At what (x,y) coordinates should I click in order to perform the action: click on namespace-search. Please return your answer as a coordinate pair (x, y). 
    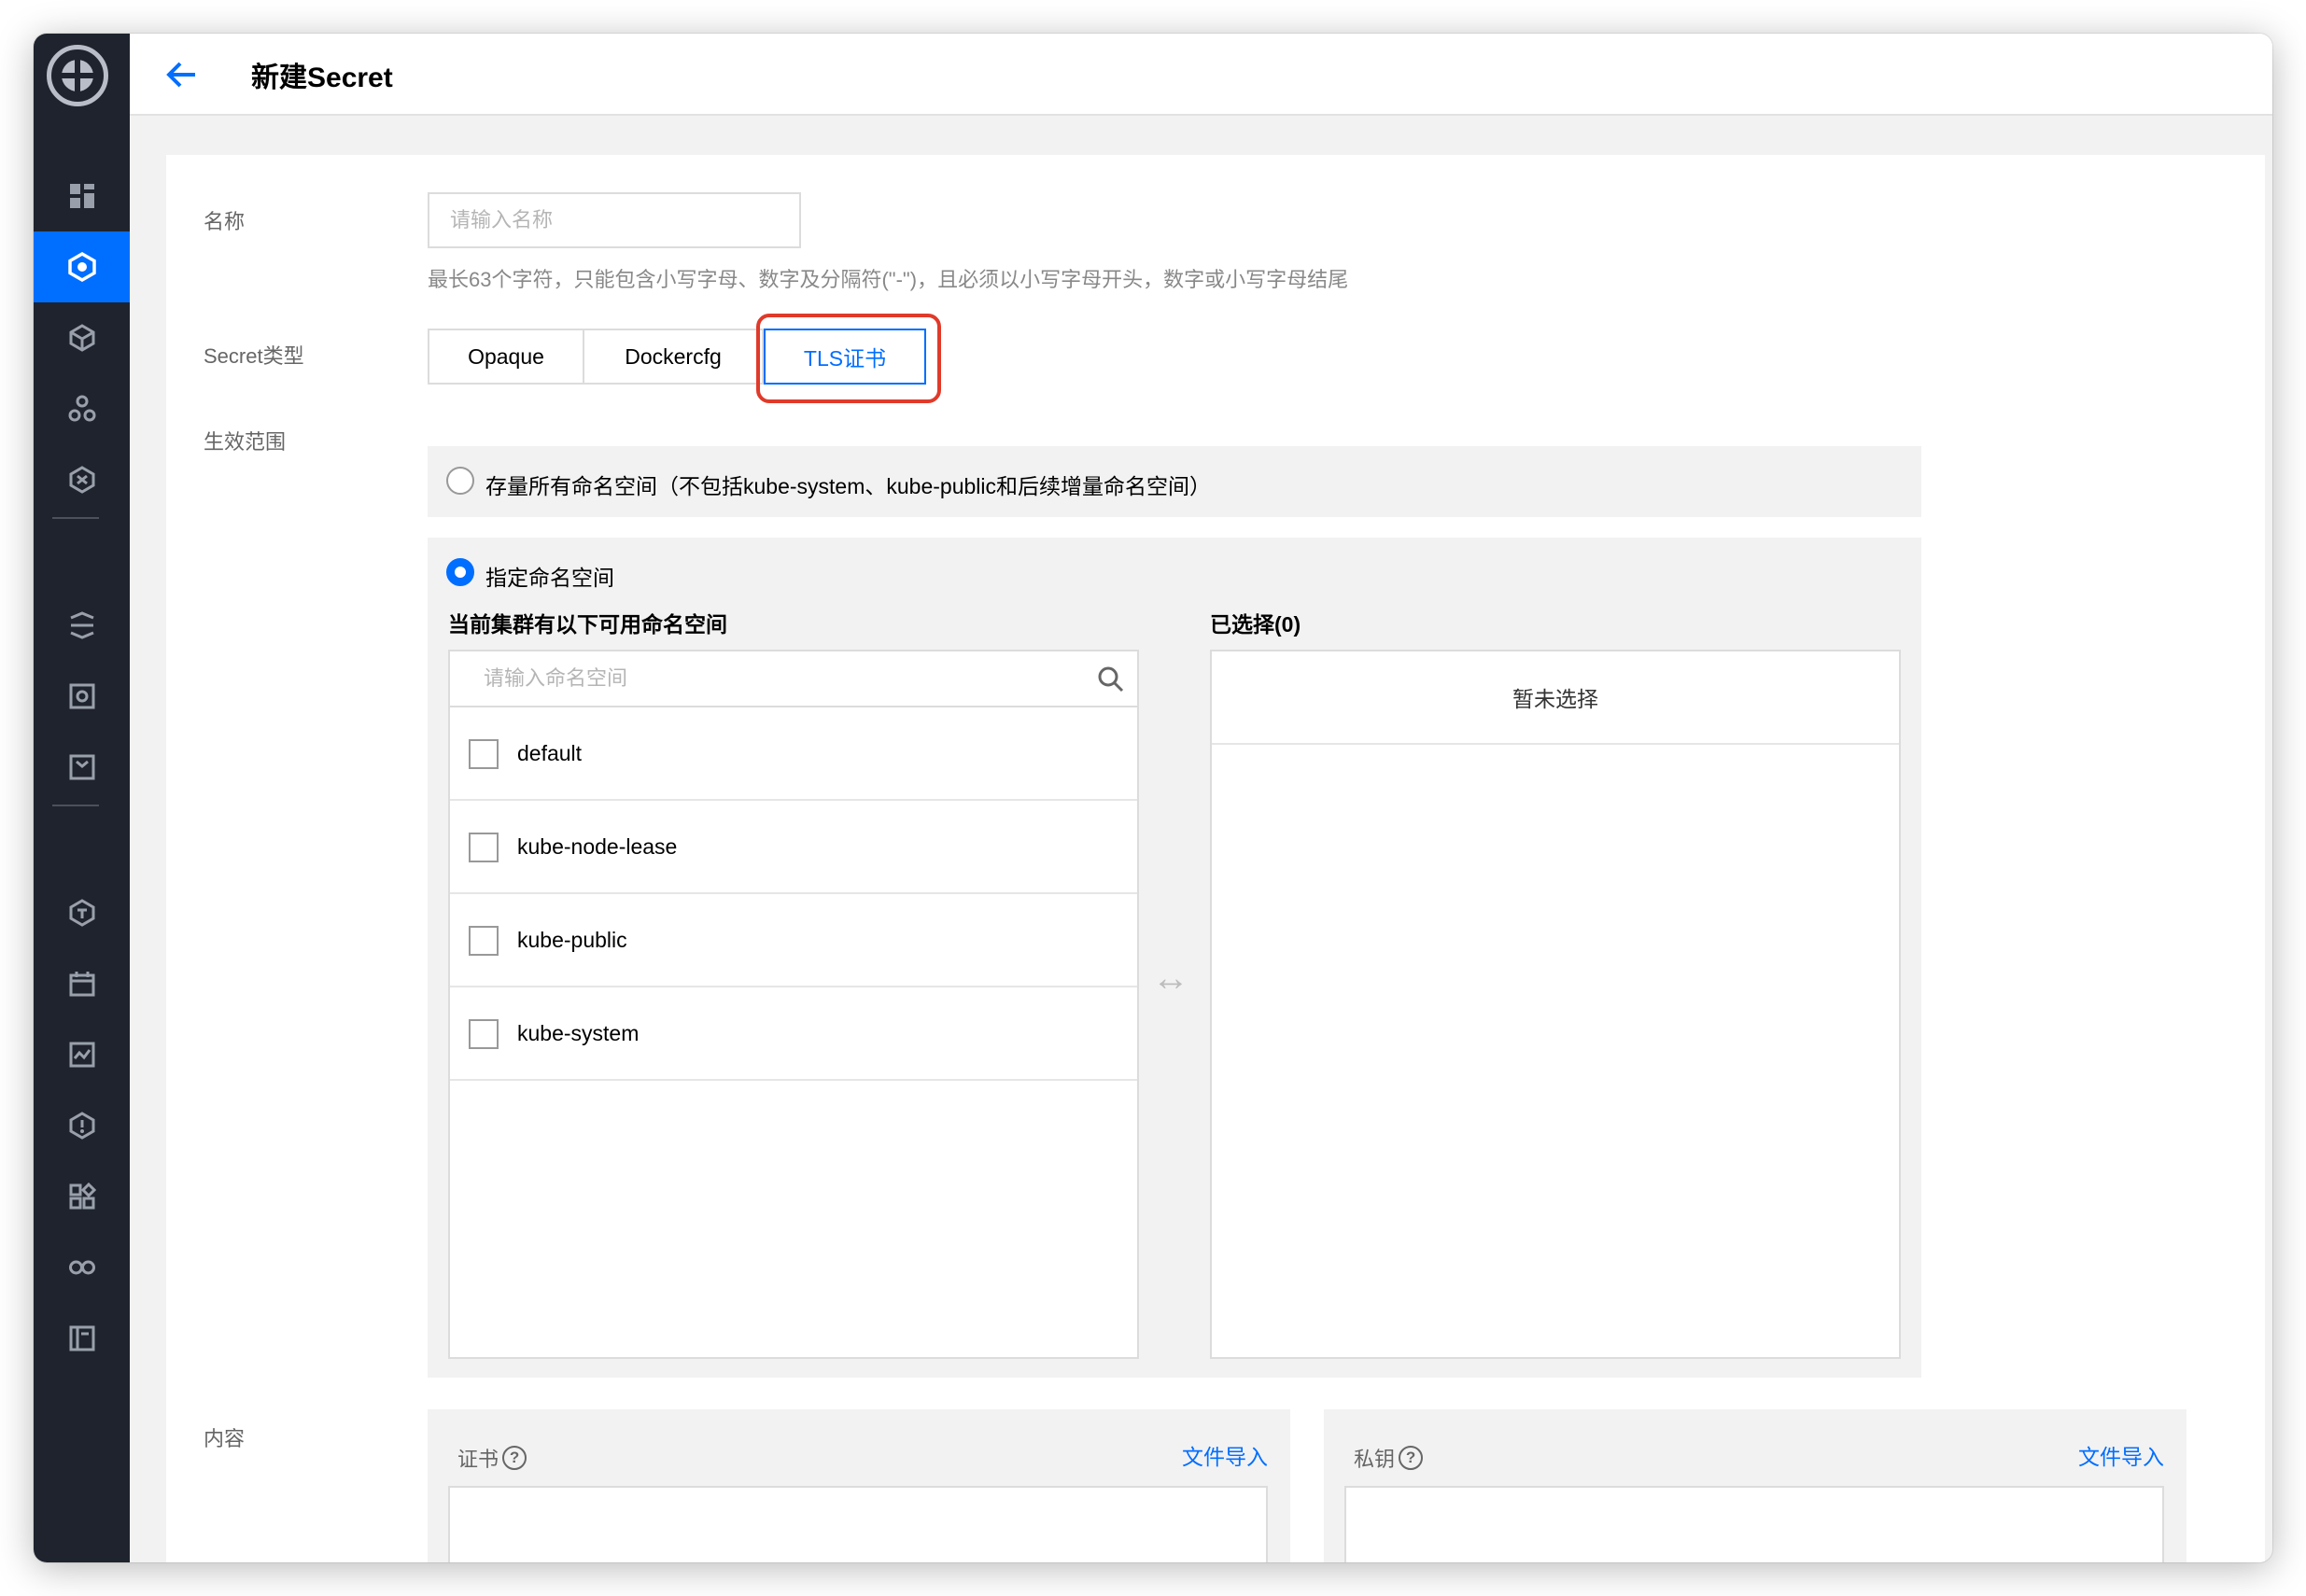
    Looking at the image, I should click on (793, 679).